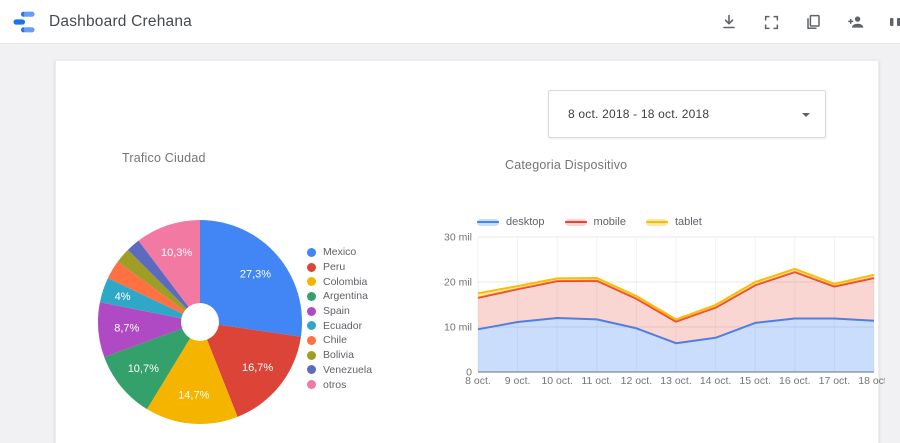 The height and width of the screenshot is (443, 900). Describe the element at coordinates (24, 21) in the screenshot. I see `data-studio-logo-icon` at that location.